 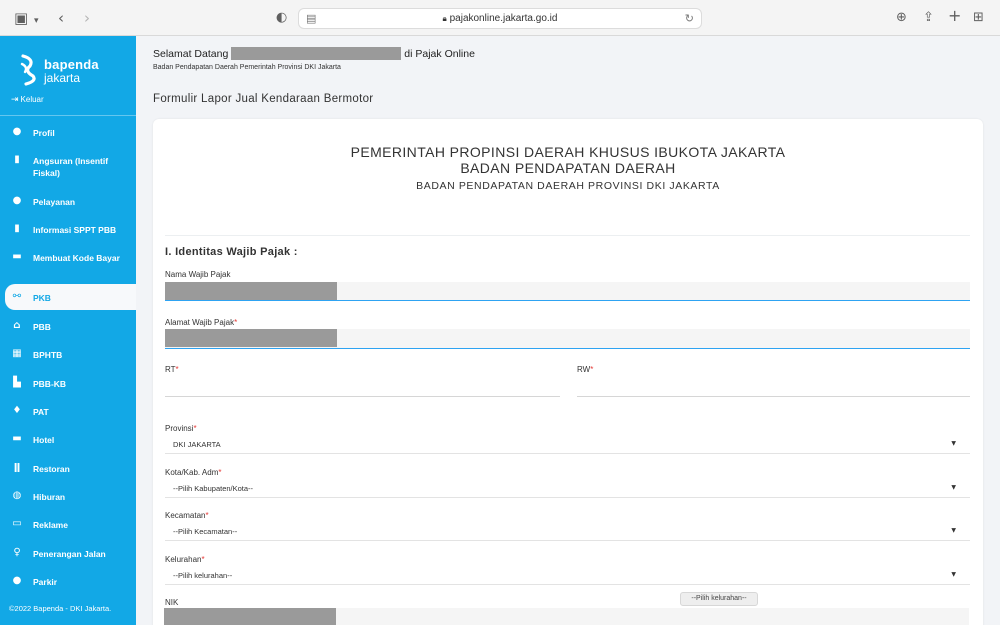 I want to click on receipt-icon: ▮, so click(x=17, y=228).